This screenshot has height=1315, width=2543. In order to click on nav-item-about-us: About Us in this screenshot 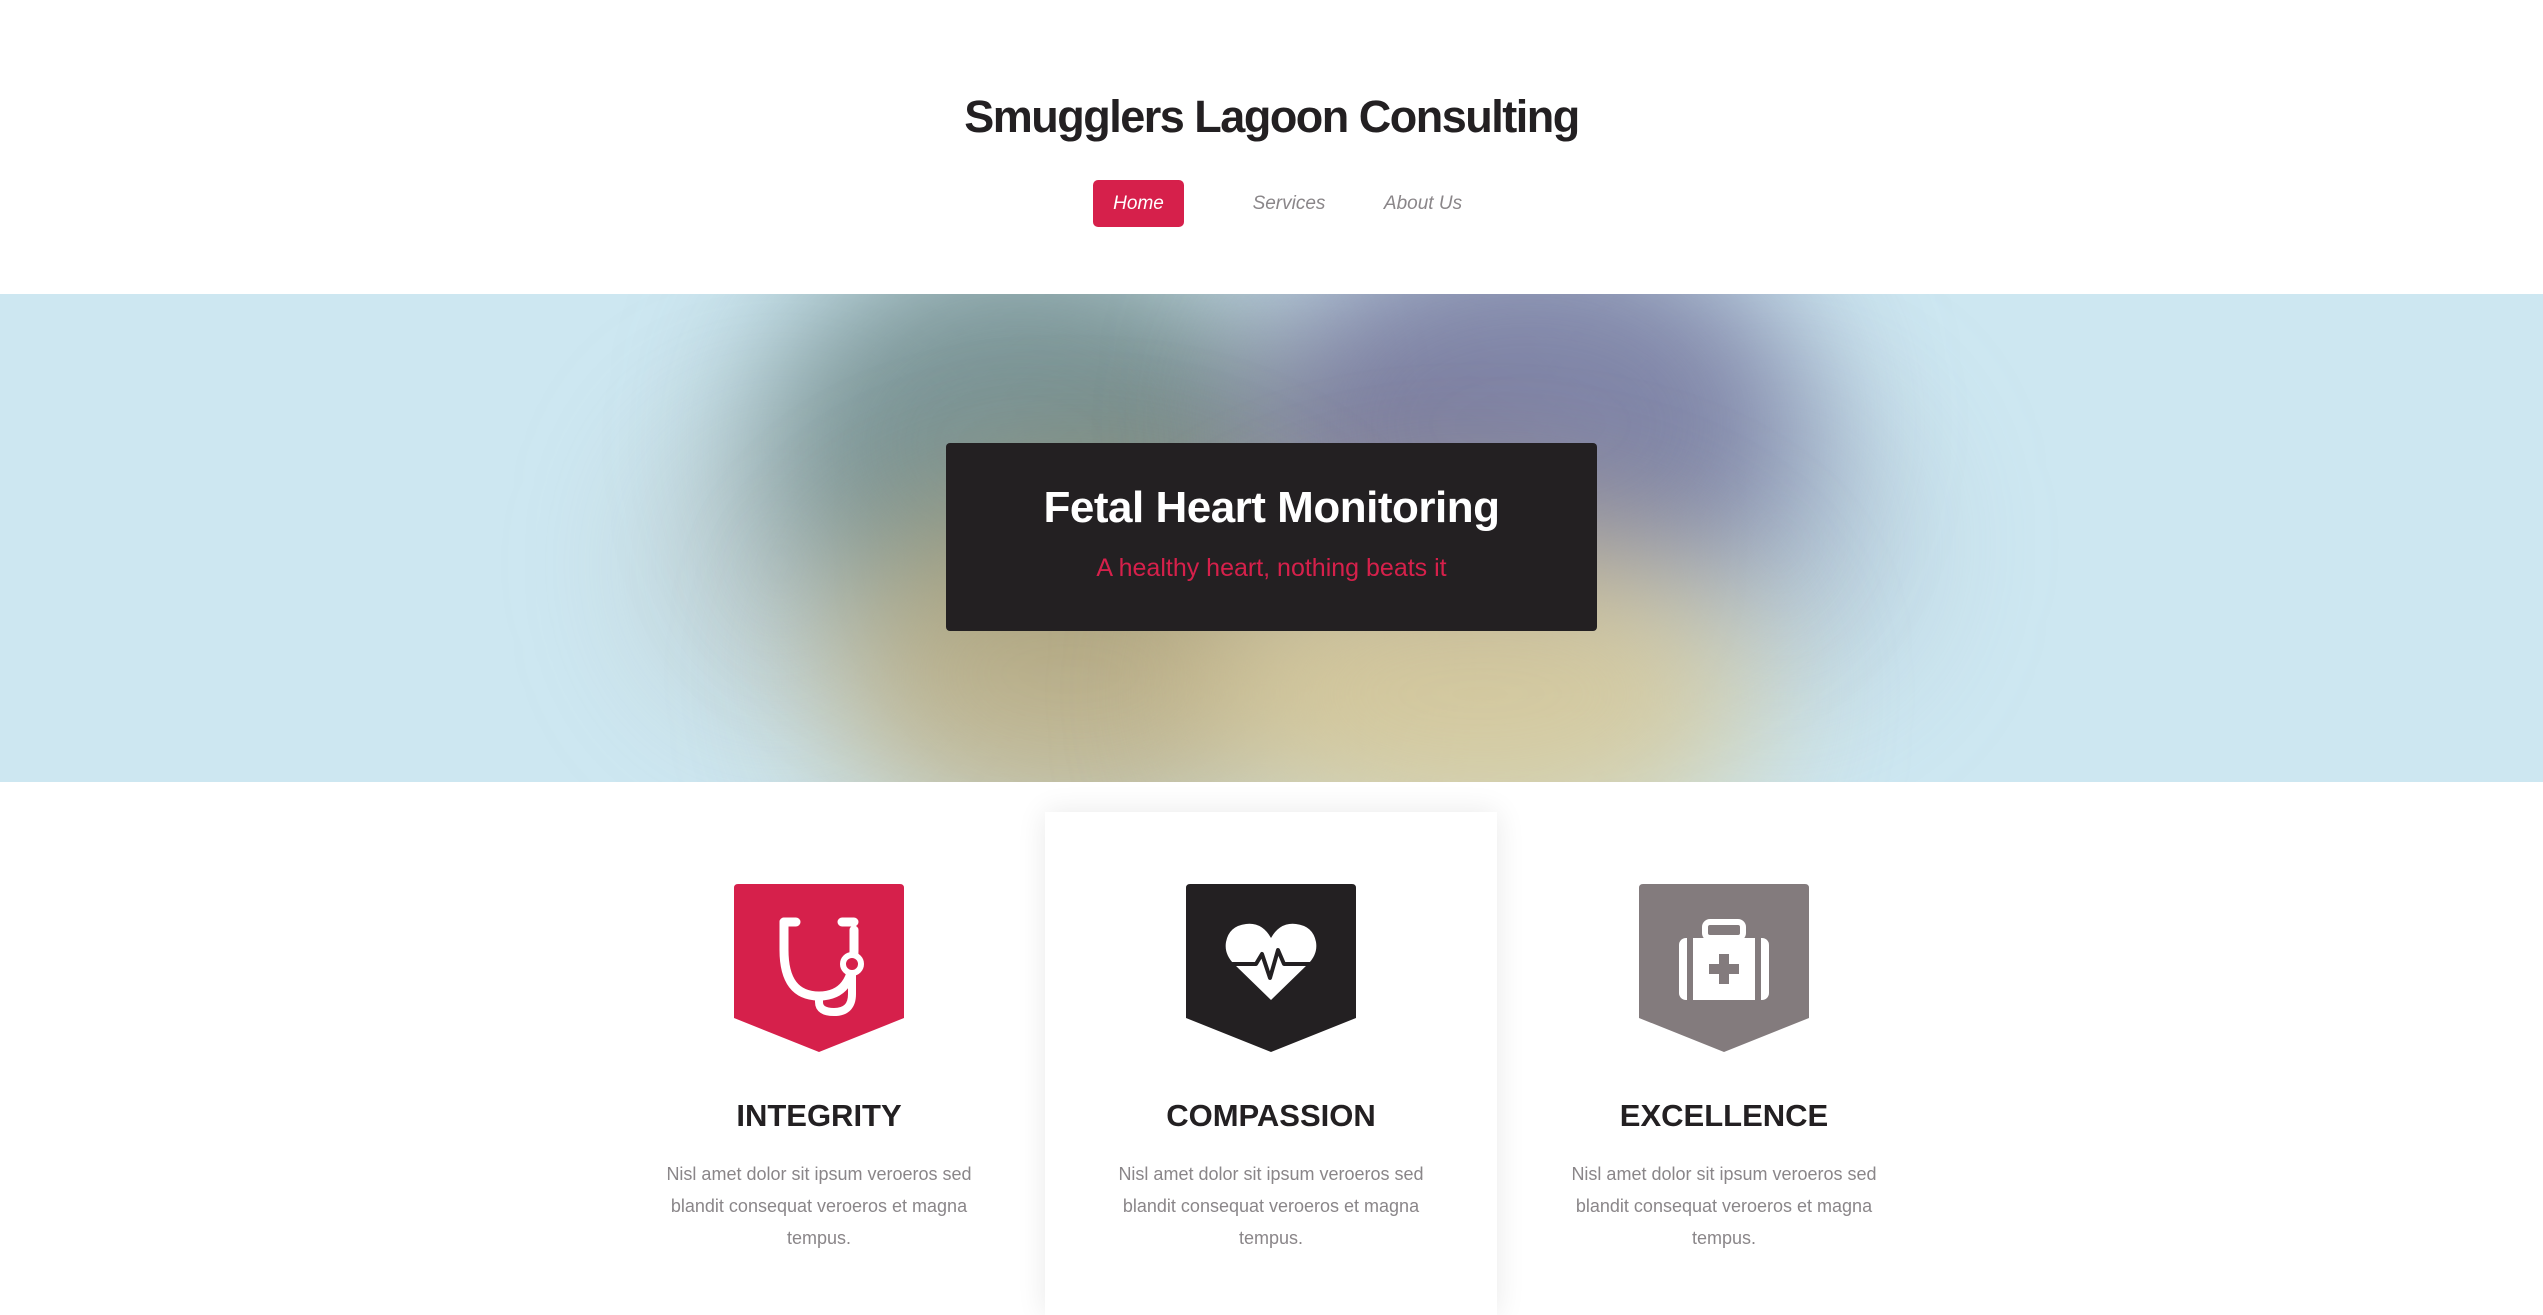, I will do `click(1423, 203)`.